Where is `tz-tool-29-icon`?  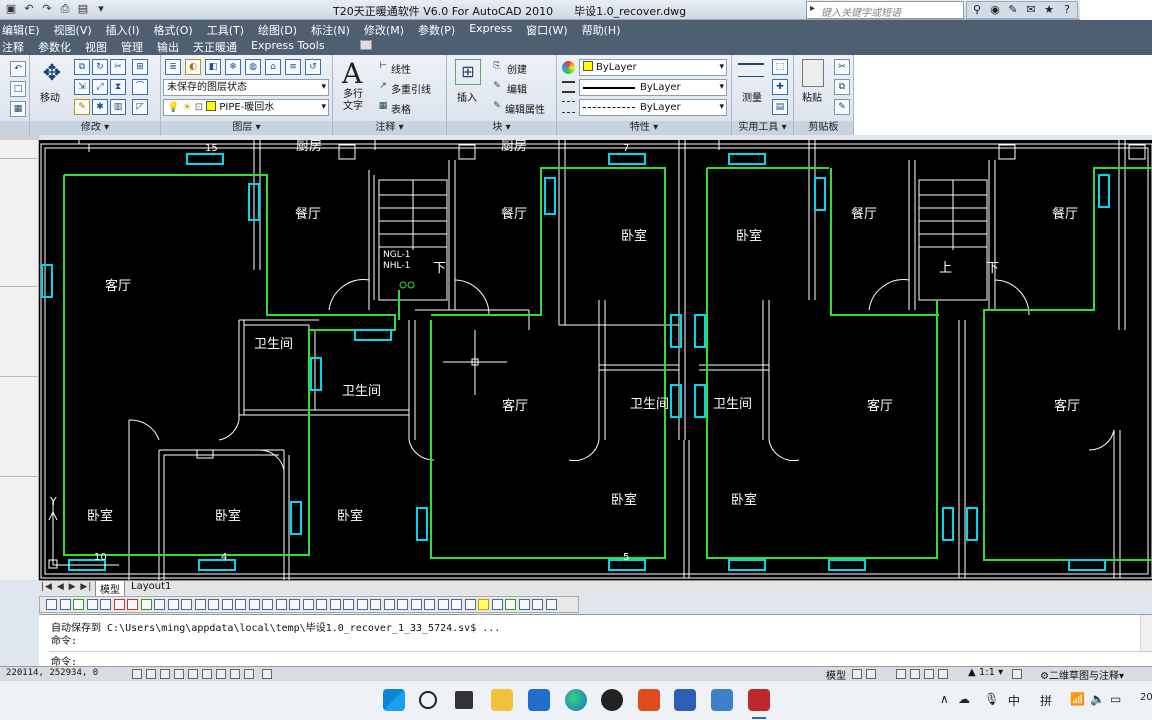 tz-tool-29-icon is located at coordinates (443, 604).